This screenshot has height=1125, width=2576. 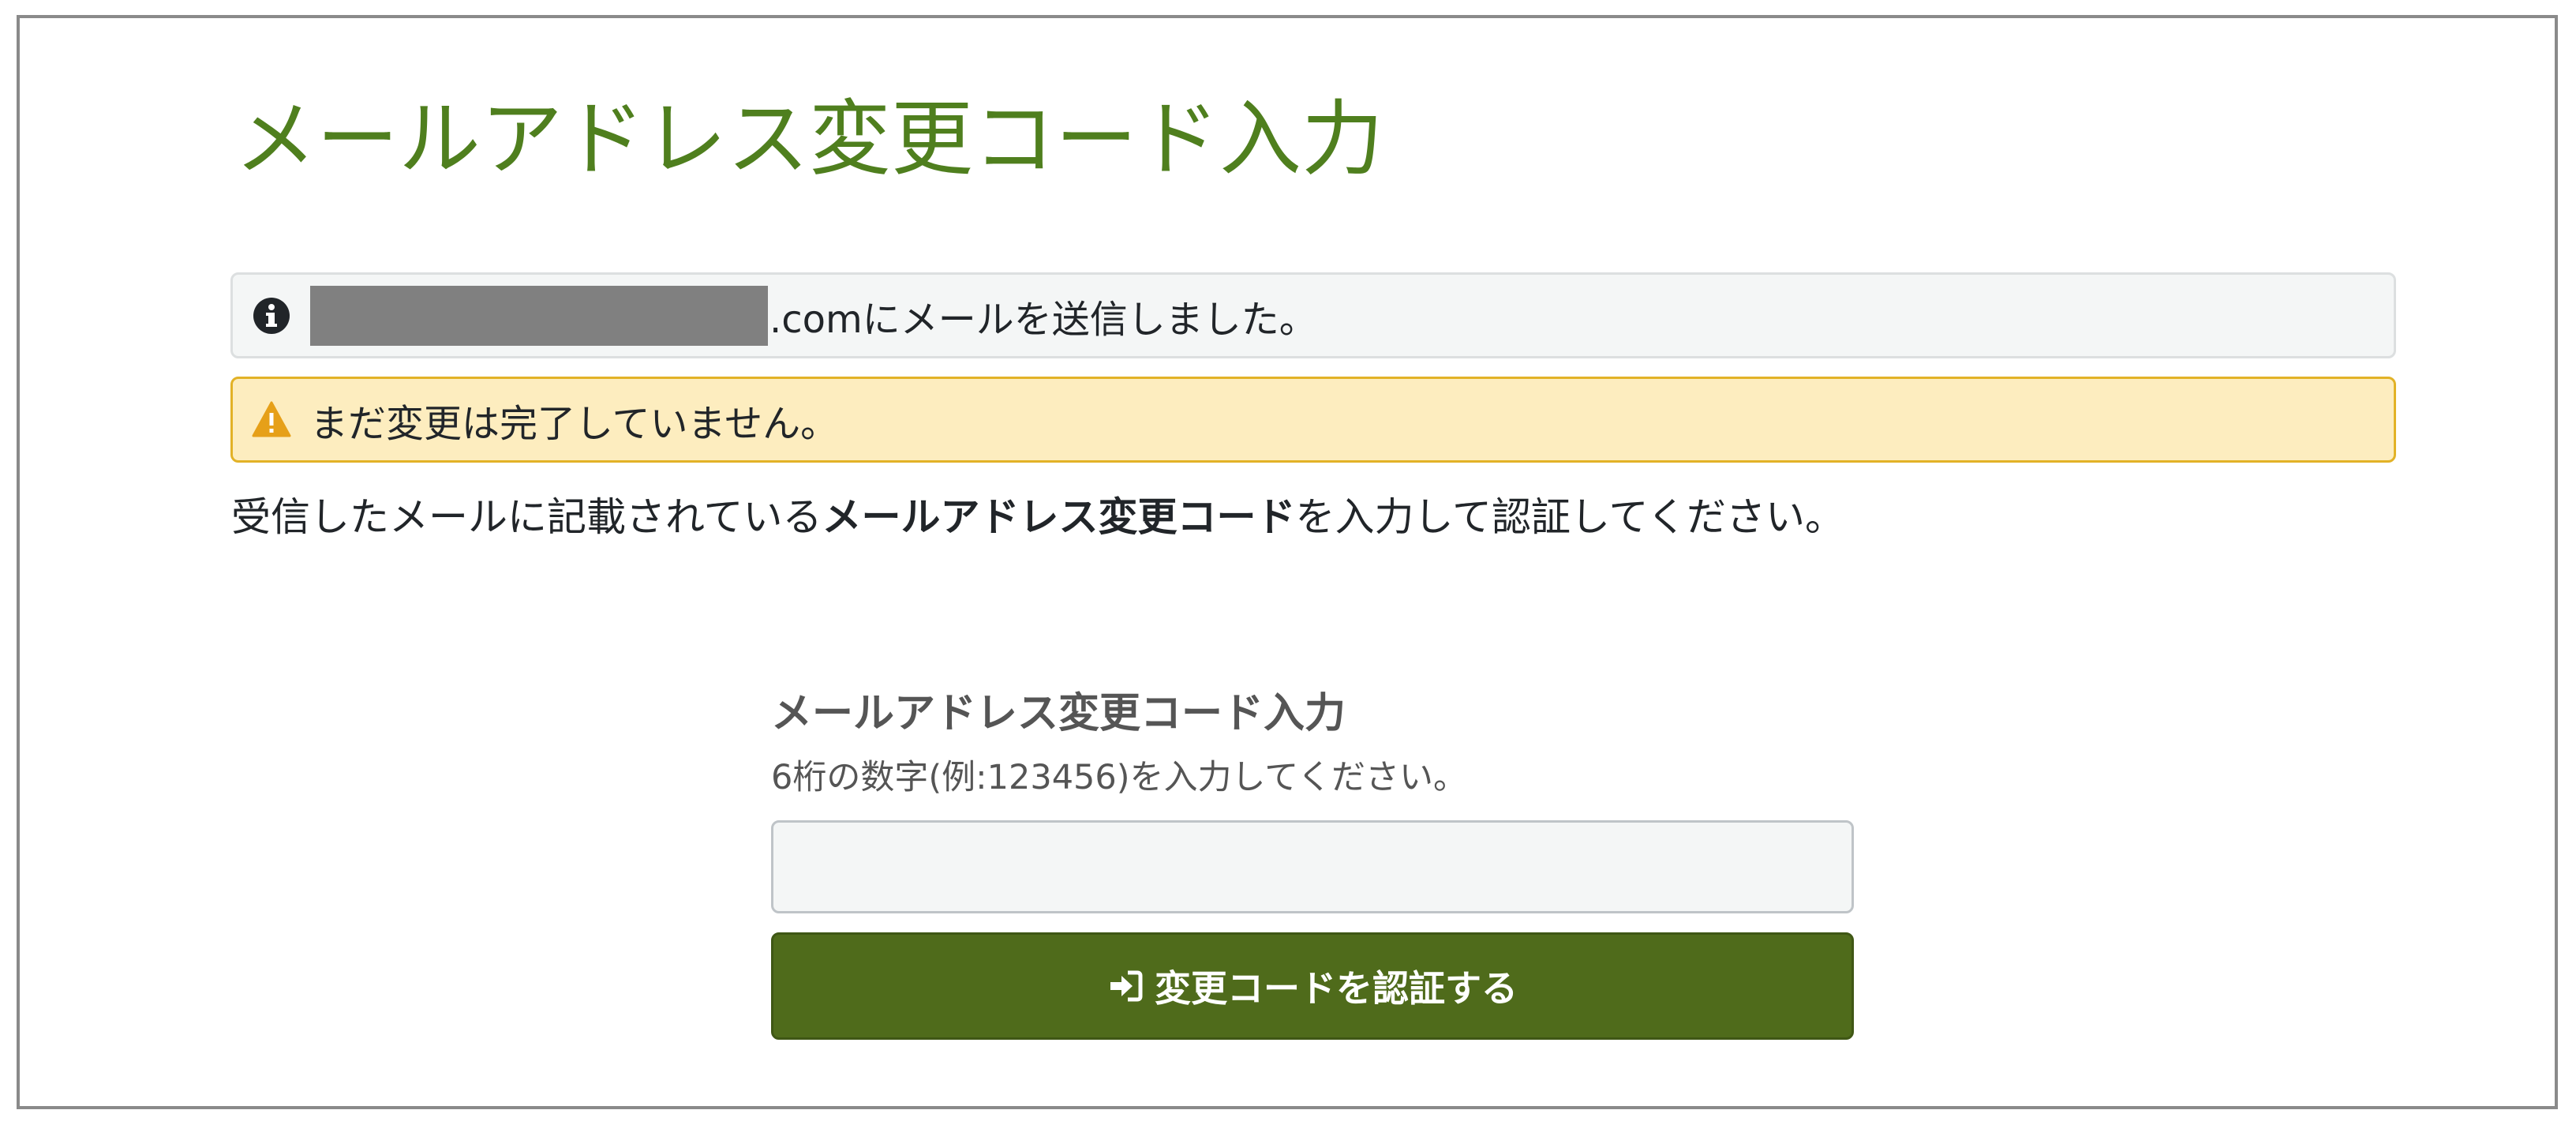 I want to click on sign-in-icon, so click(x=1126, y=986).